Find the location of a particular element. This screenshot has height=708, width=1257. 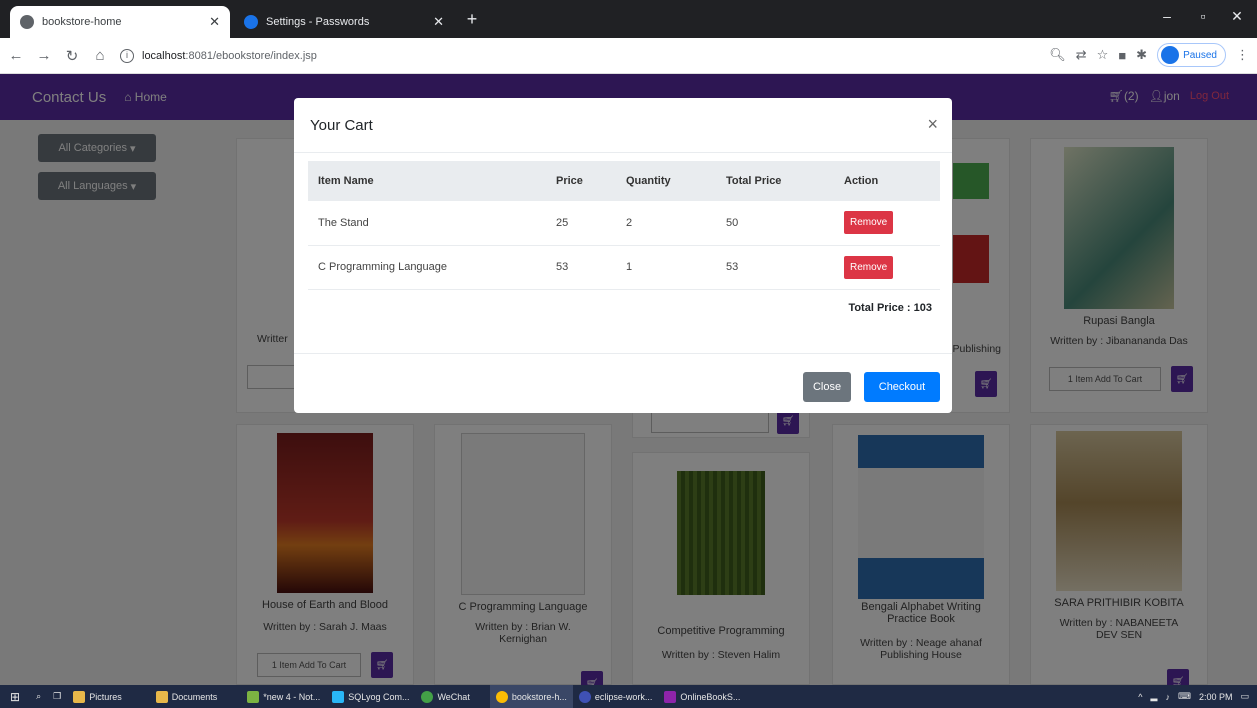

taskbar-item-documents: Documents is located at coordinates (187, 696).